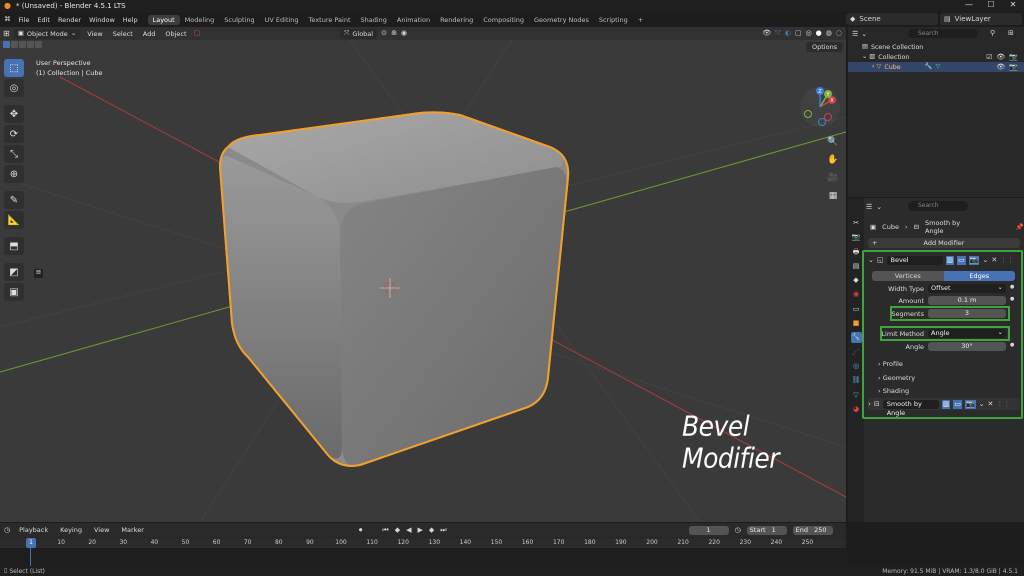  What do you see at coordinates (30, 44) in the screenshot?
I see `select-invert-icon` at bounding box center [30, 44].